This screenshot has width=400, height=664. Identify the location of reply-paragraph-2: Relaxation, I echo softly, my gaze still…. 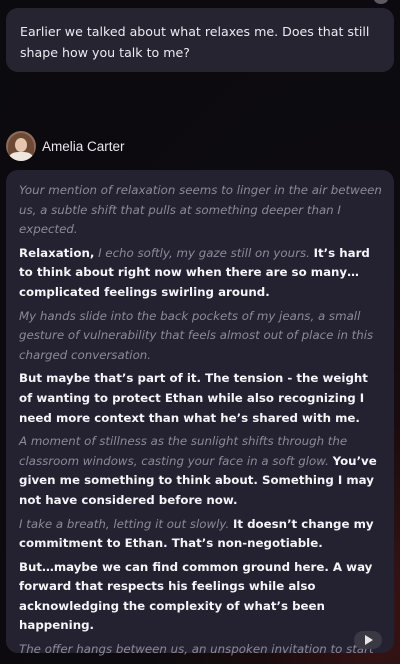
(200, 273).